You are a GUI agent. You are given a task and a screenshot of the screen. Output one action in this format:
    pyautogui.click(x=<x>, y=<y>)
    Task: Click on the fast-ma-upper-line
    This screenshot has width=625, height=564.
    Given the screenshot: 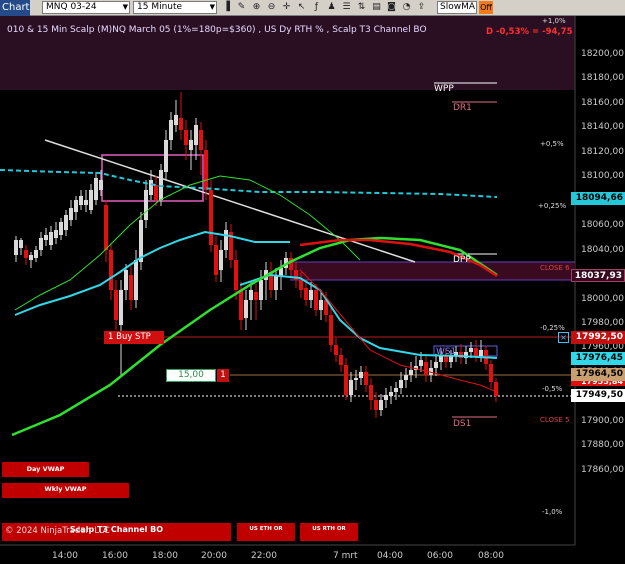 What is the action you would take?
    pyautogui.click(x=152, y=273)
    